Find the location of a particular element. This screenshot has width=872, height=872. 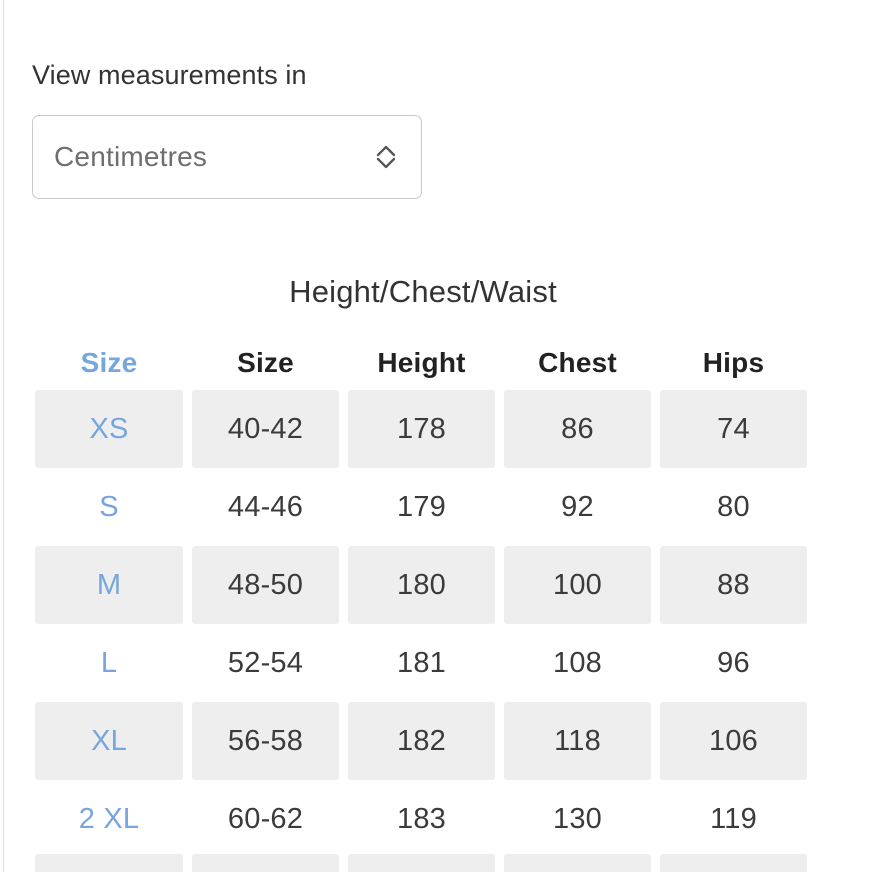

cell-size: S is located at coordinates (109, 507).